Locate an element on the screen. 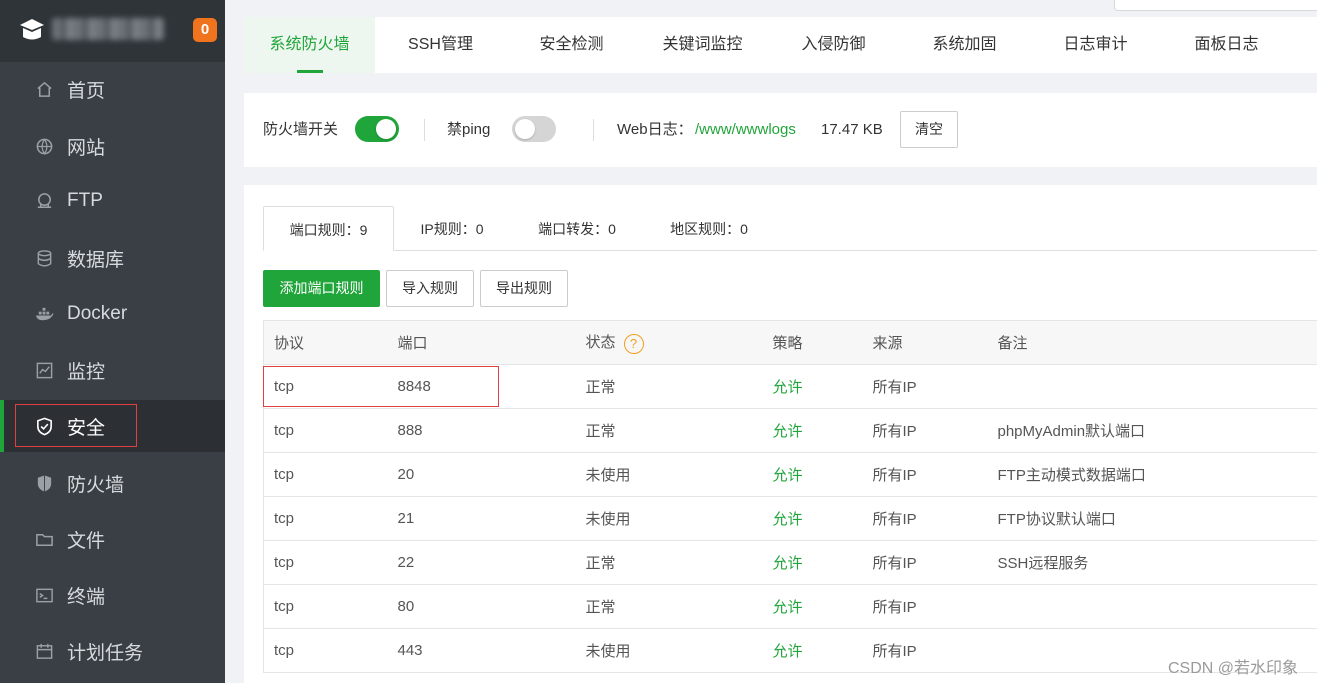 This screenshot has height=683, width=1317. port-cell: 22 is located at coordinates (481, 562).